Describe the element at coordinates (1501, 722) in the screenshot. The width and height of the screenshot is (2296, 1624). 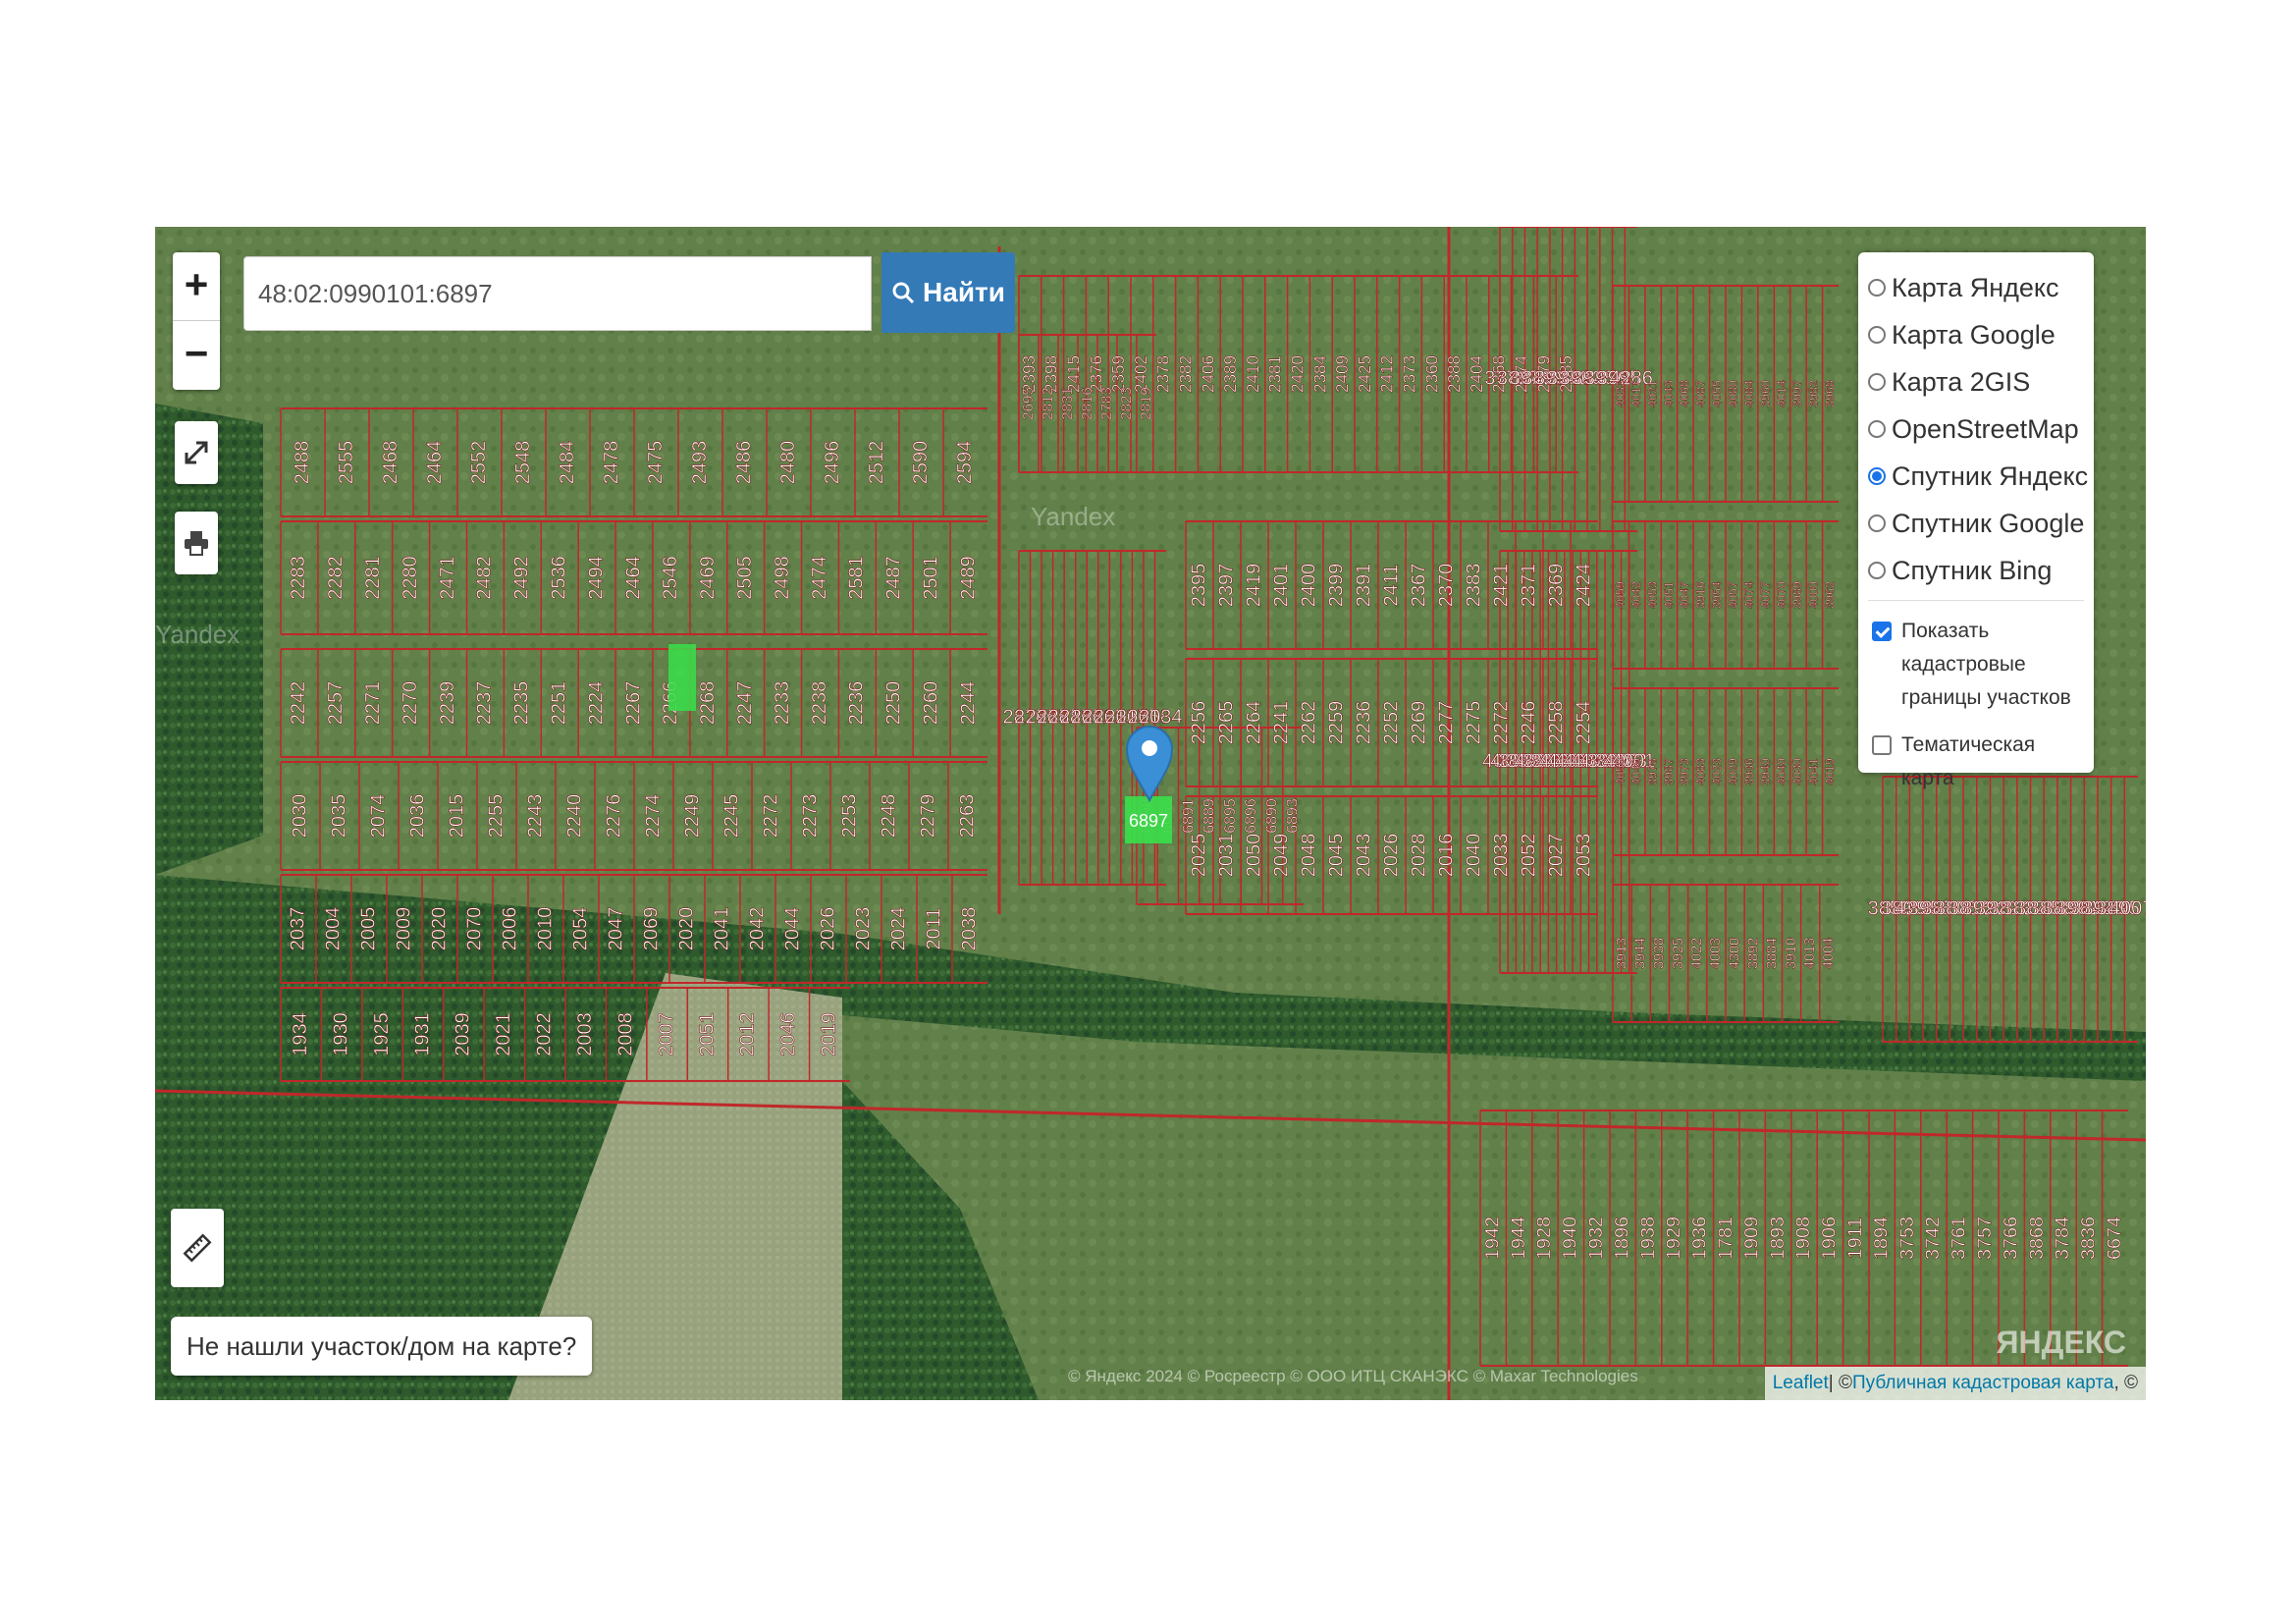
I see `parcel-number: 2272` at that location.